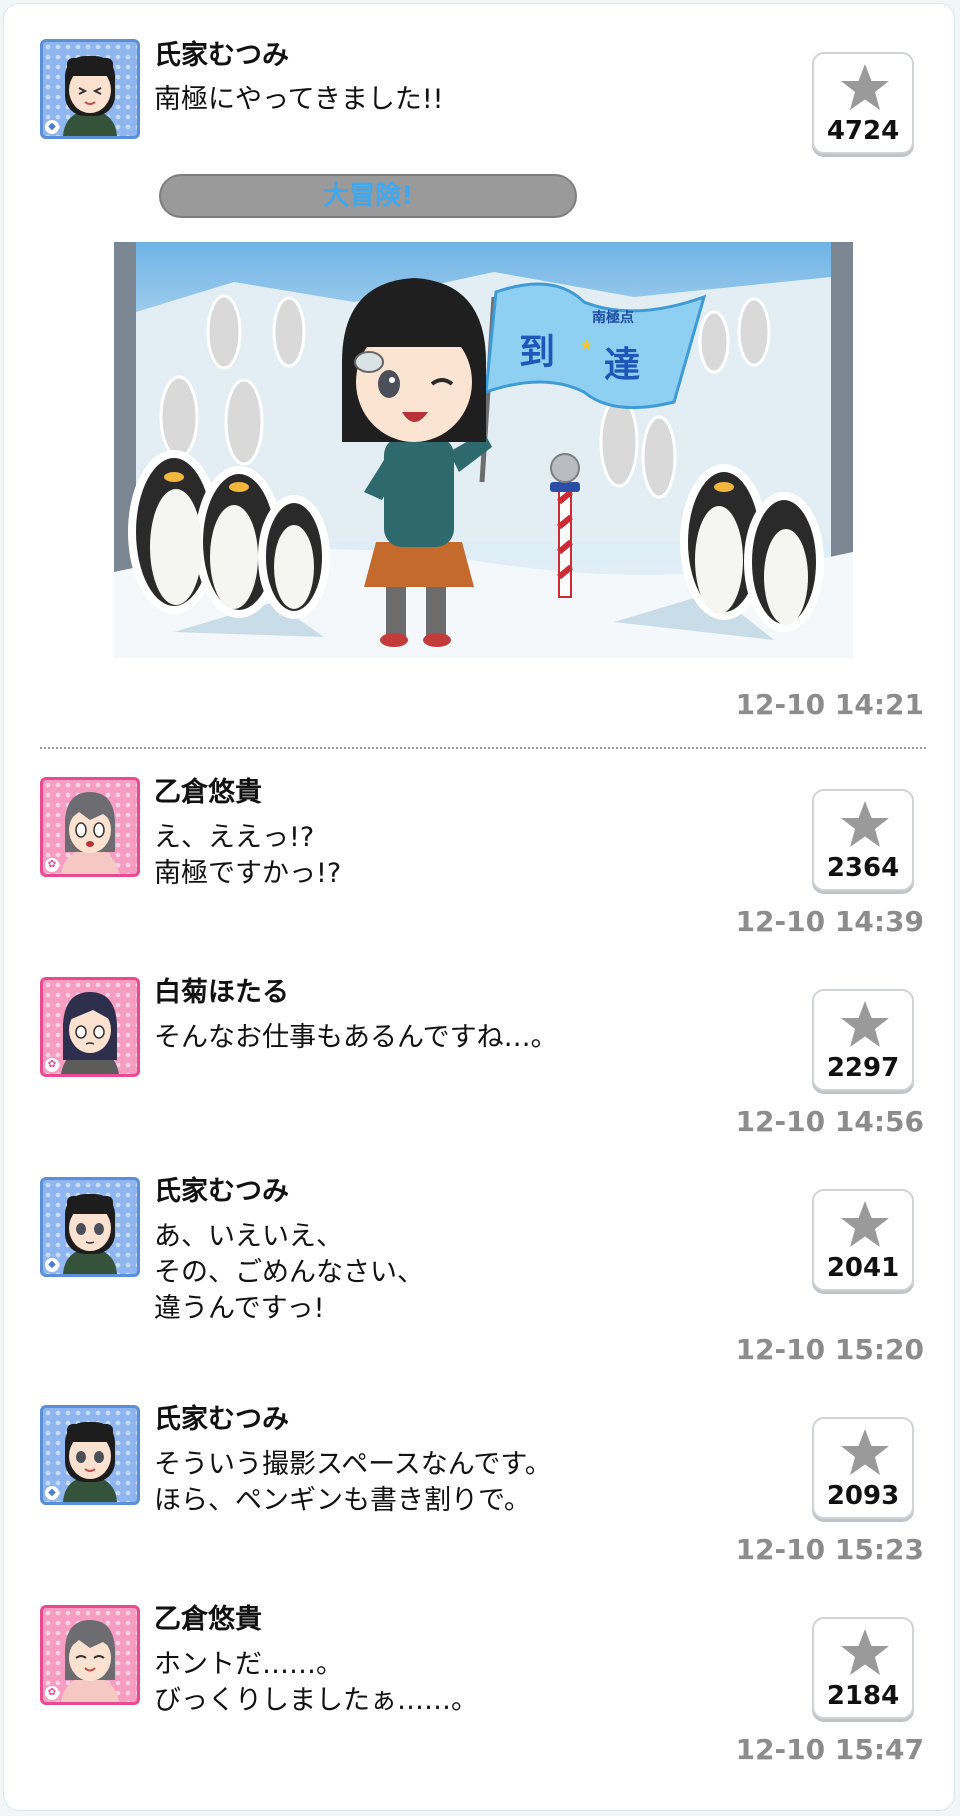 The height and width of the screenshot is (1816, 960). I want to click on message-line: そんなお仕事もあるんですね…。, so click(356, 1037).